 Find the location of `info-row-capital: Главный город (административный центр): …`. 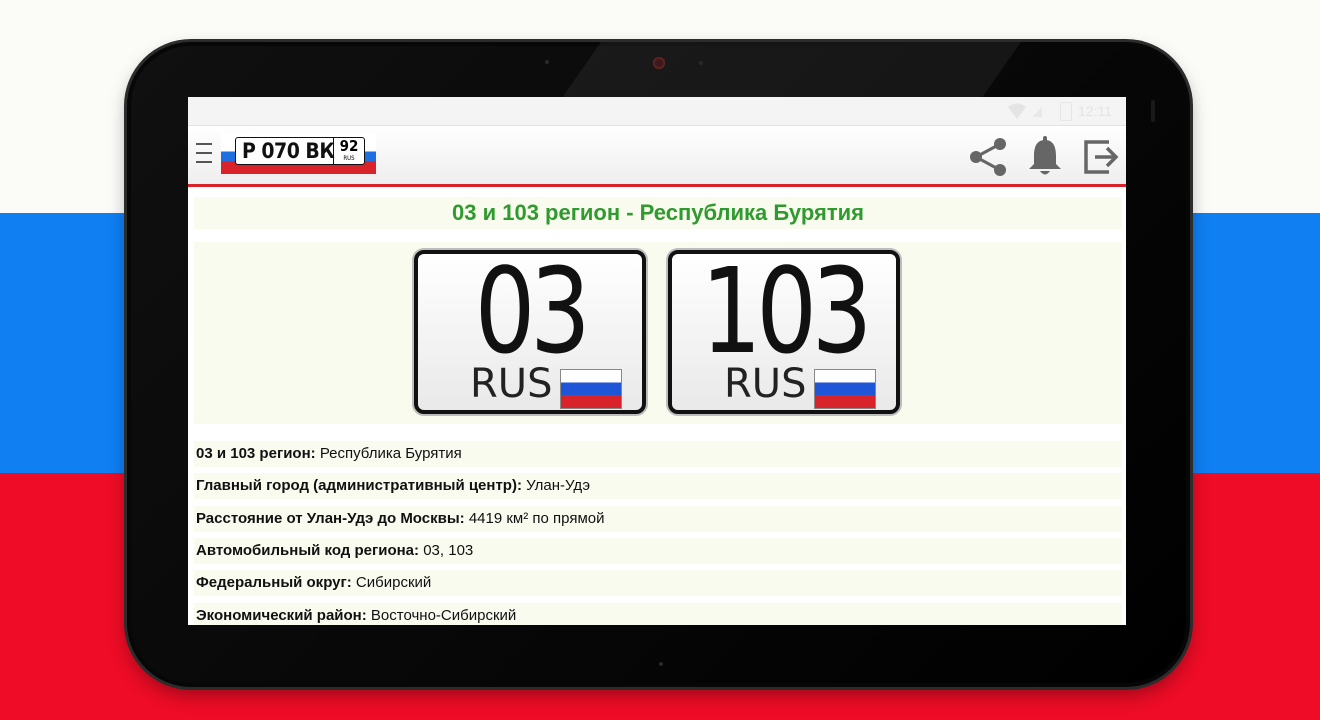

info-row-capital: Главный город (административный центр): … is located at coordinates (658, 486).